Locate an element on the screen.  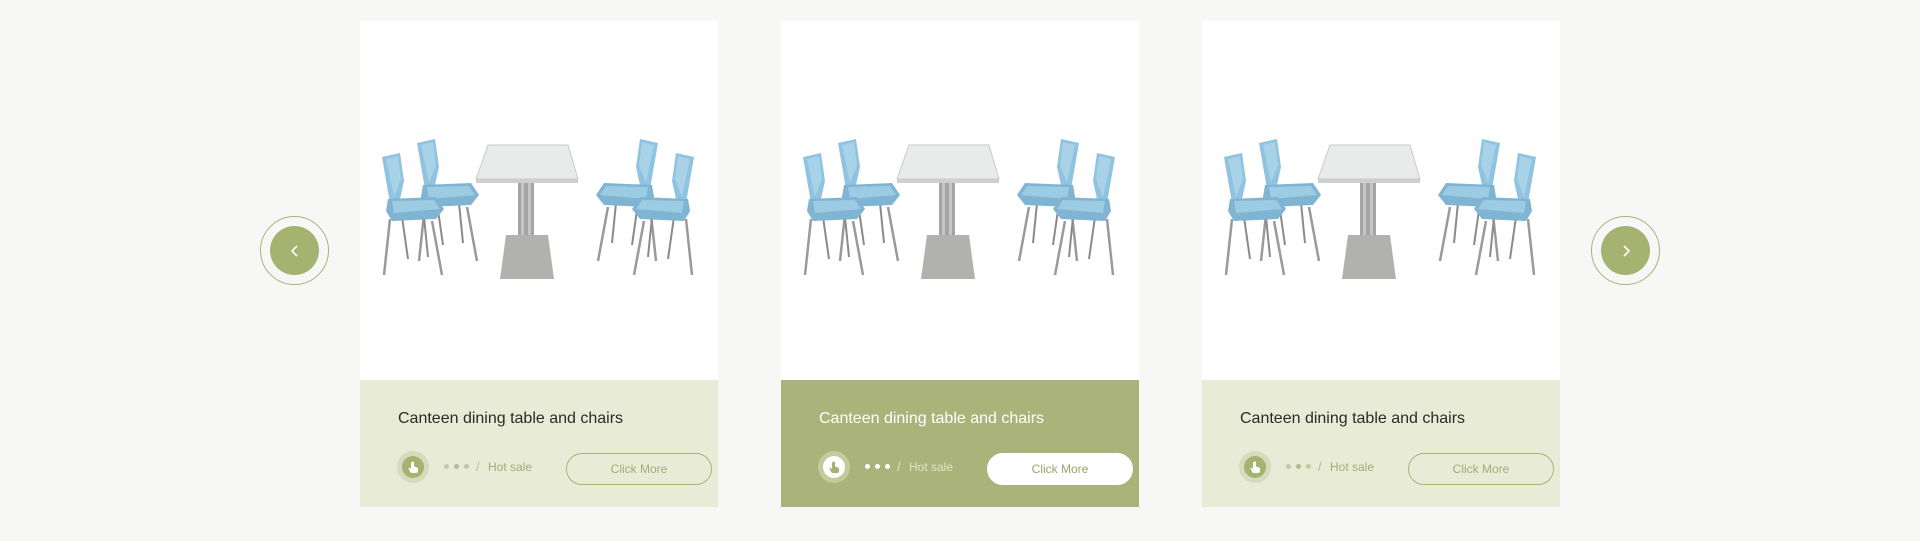
carousel-prev-button-circle is located at coordinates (294, 250).